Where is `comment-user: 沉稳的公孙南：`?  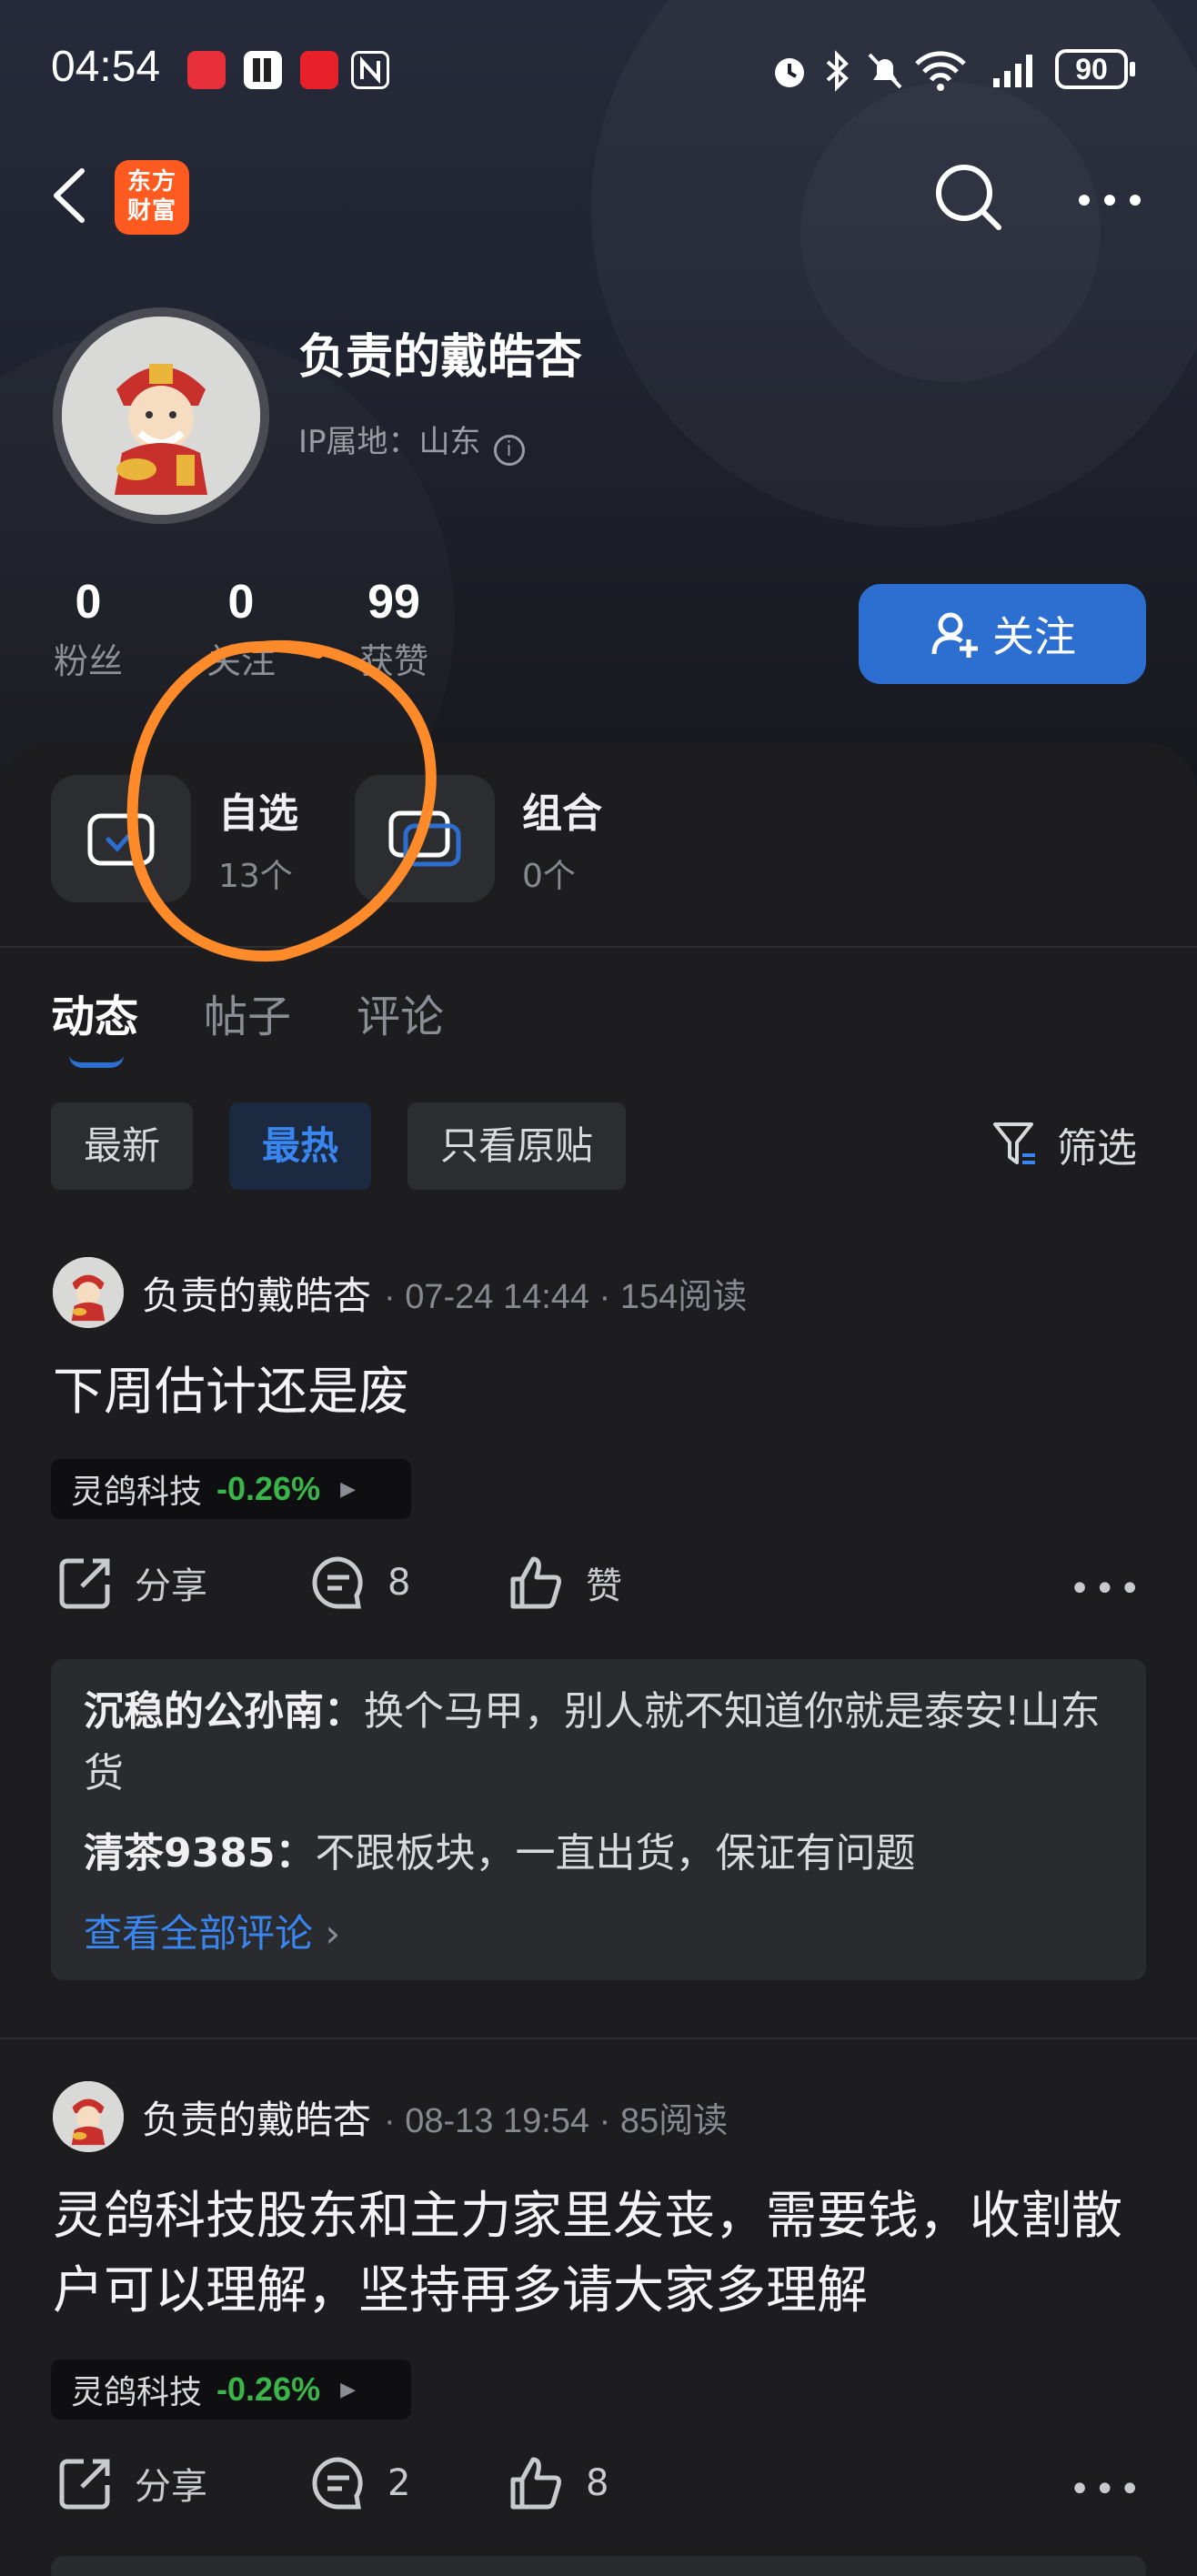 comment-user: 沉稳的公孙南： is located at coordinates (224, 1711).